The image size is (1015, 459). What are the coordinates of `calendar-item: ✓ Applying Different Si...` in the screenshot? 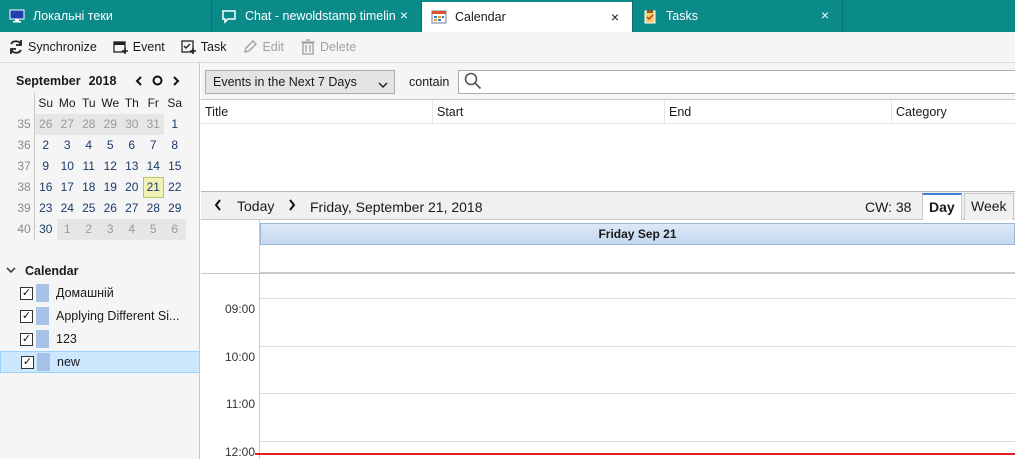 It's located at (100, 316).